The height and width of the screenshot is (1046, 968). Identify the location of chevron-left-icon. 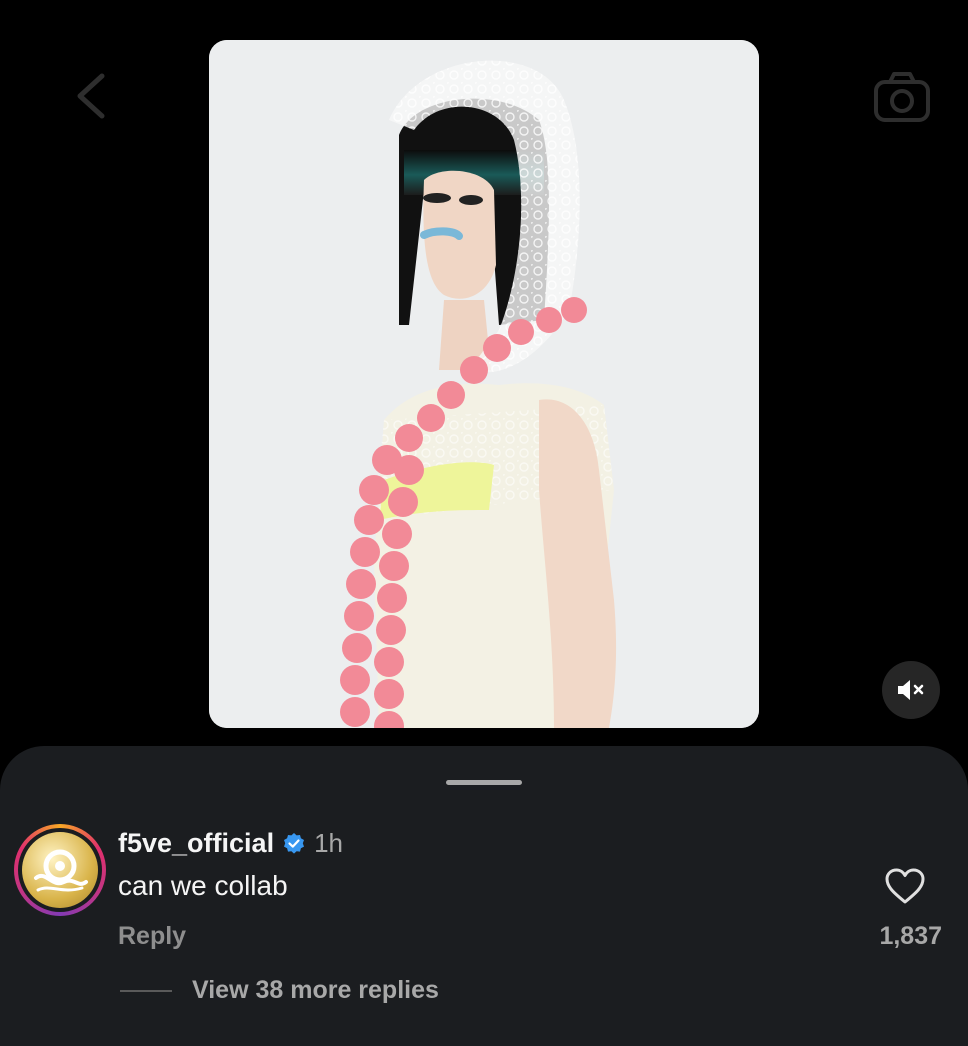
(94, 96).